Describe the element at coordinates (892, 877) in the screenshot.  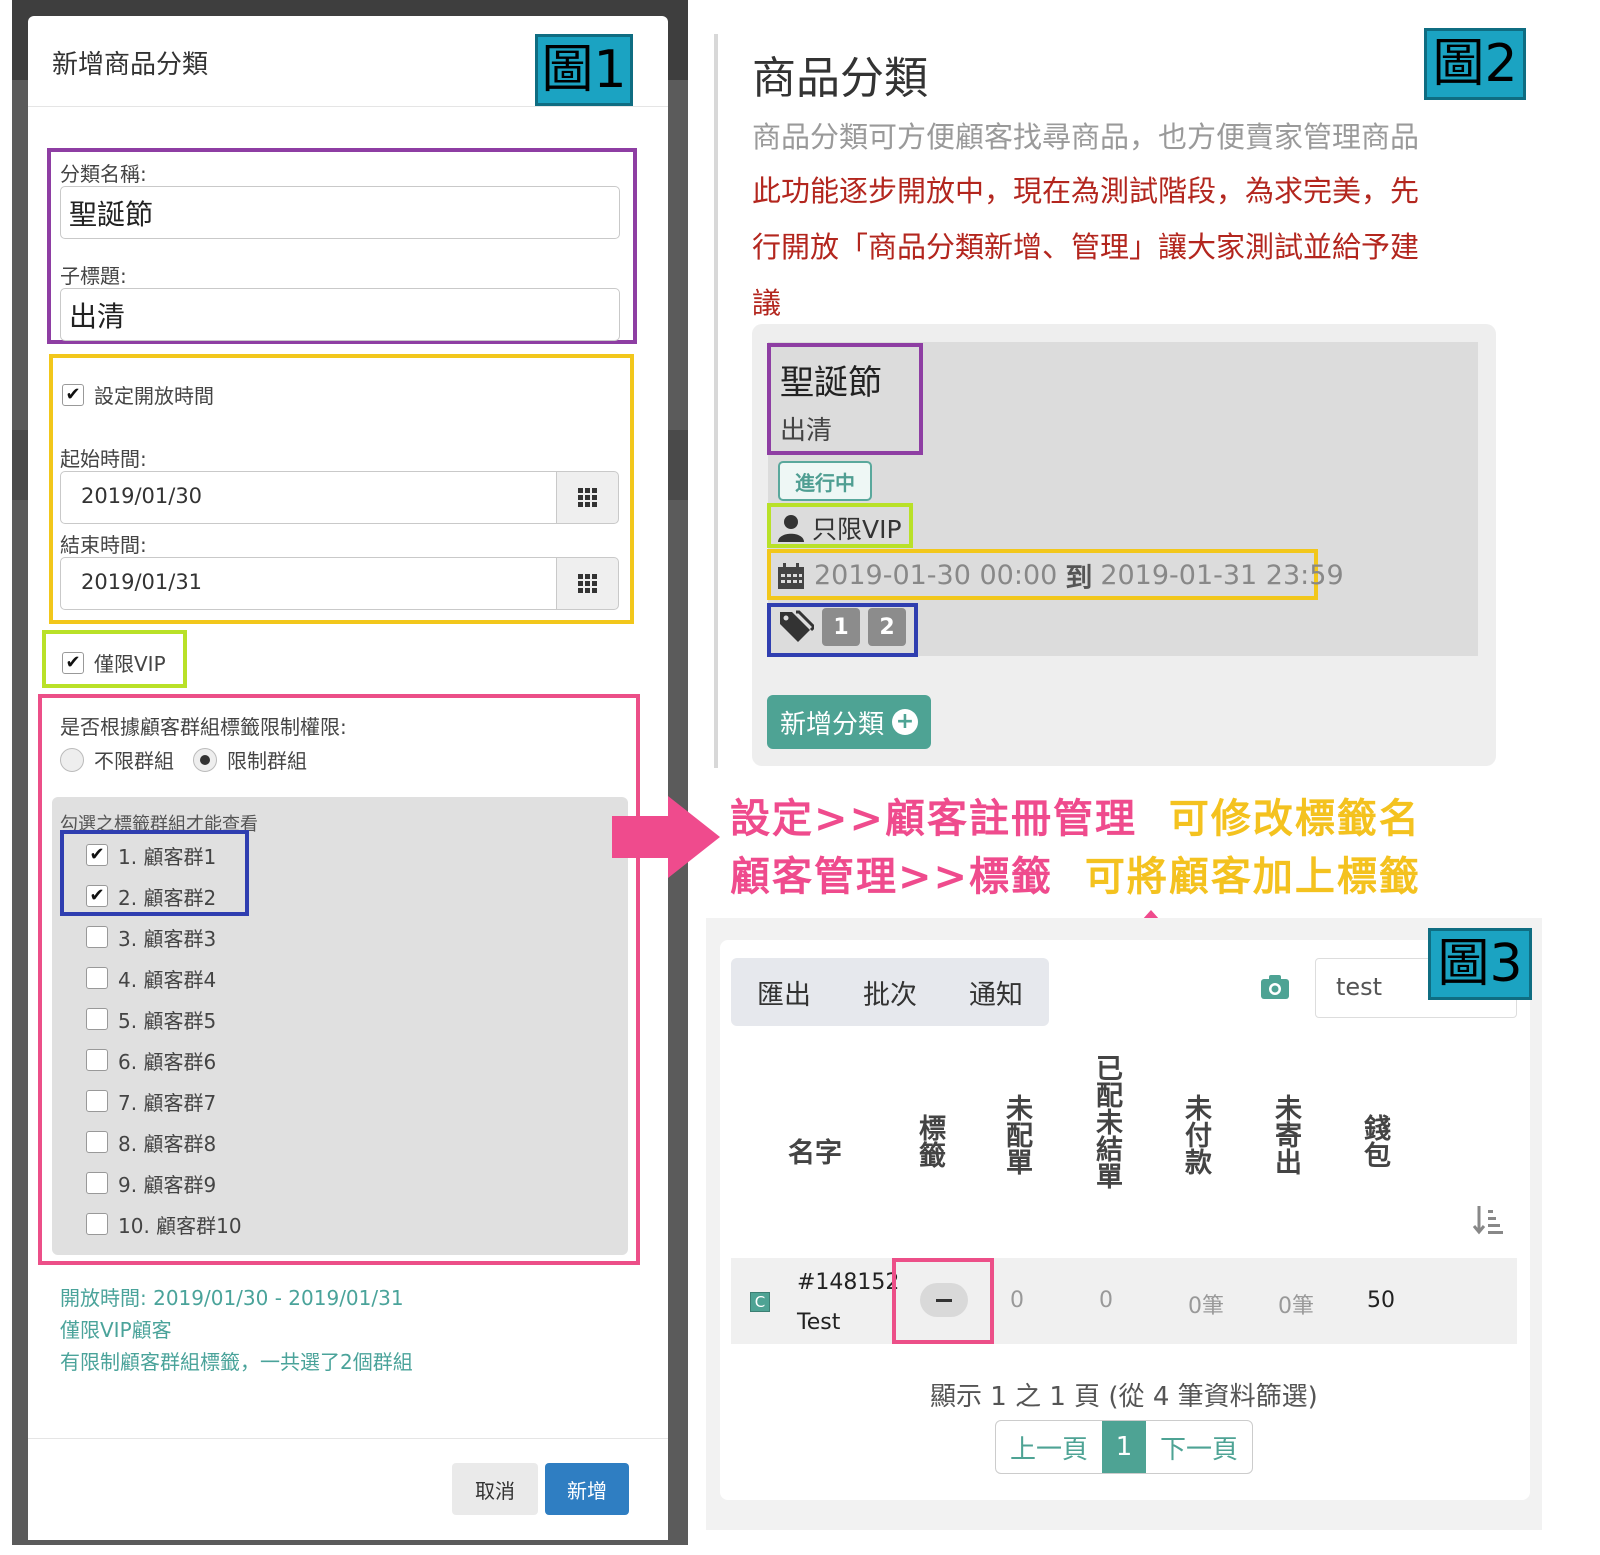
I see `annotation-2a: 顧客管理>>標籤` at that location.